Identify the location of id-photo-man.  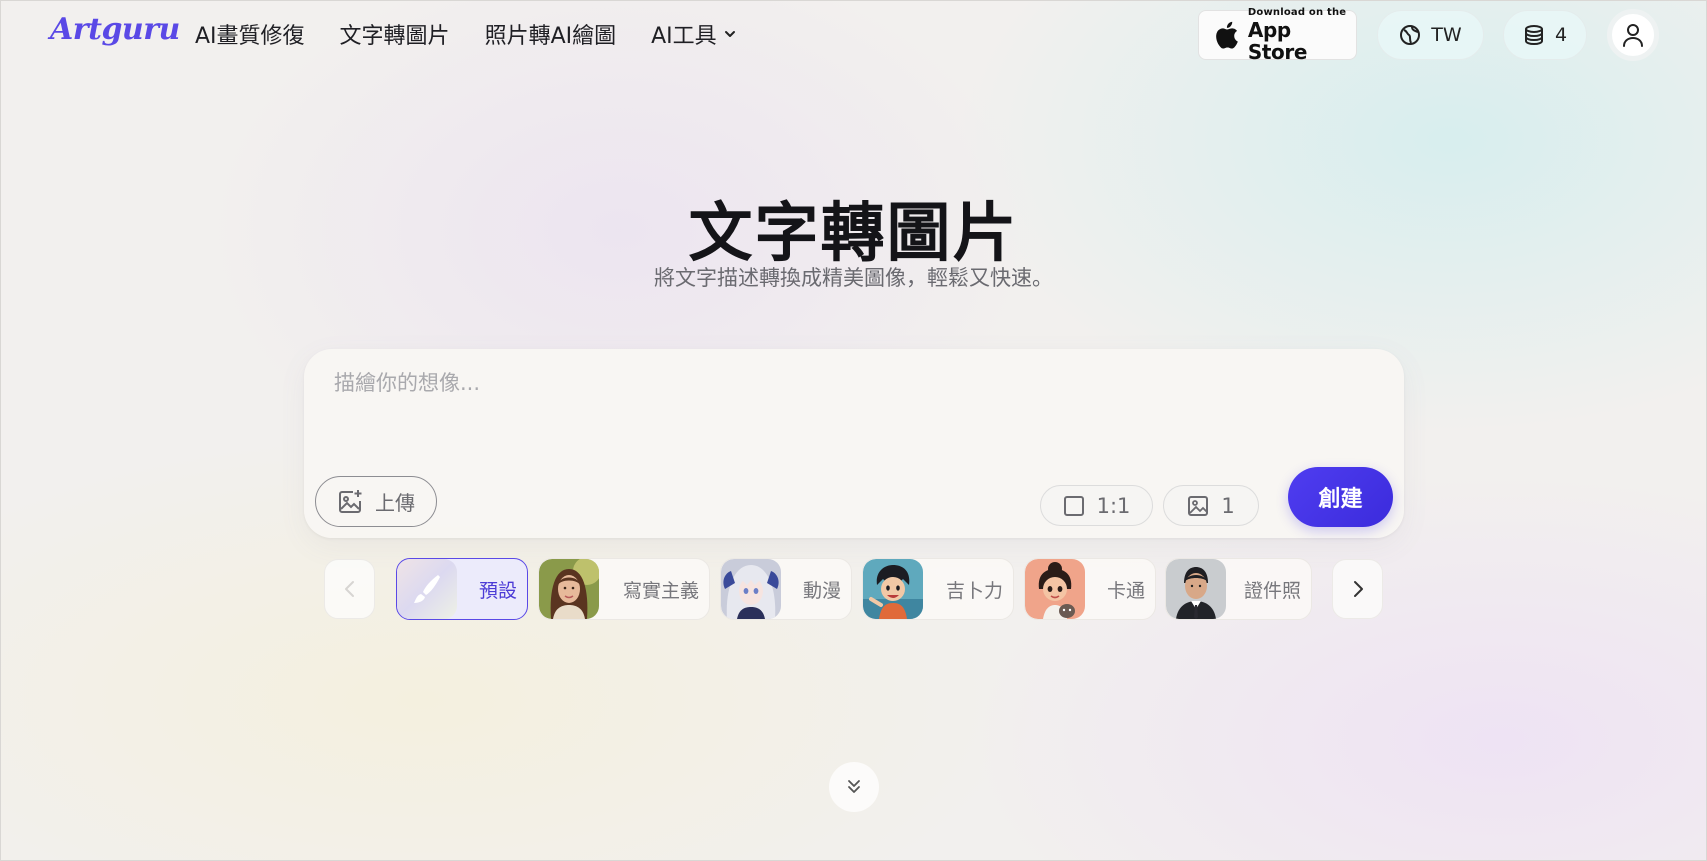
(1196, 589).